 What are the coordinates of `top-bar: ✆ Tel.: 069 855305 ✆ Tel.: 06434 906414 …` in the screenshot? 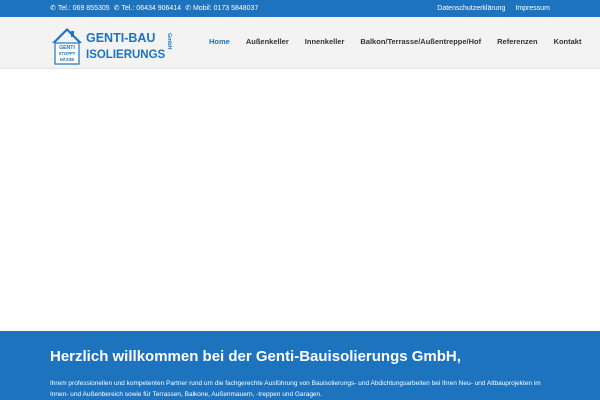 It's located at (300, 8).